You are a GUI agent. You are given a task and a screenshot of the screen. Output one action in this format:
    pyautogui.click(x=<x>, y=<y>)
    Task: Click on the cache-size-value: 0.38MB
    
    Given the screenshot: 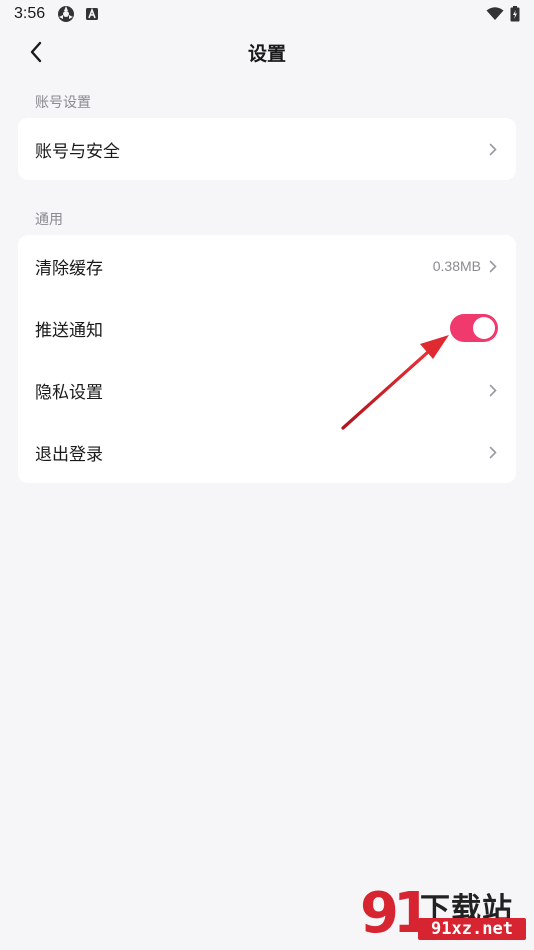 What is the action you would take?
    pyautogui.click(x=456, y=266)
    